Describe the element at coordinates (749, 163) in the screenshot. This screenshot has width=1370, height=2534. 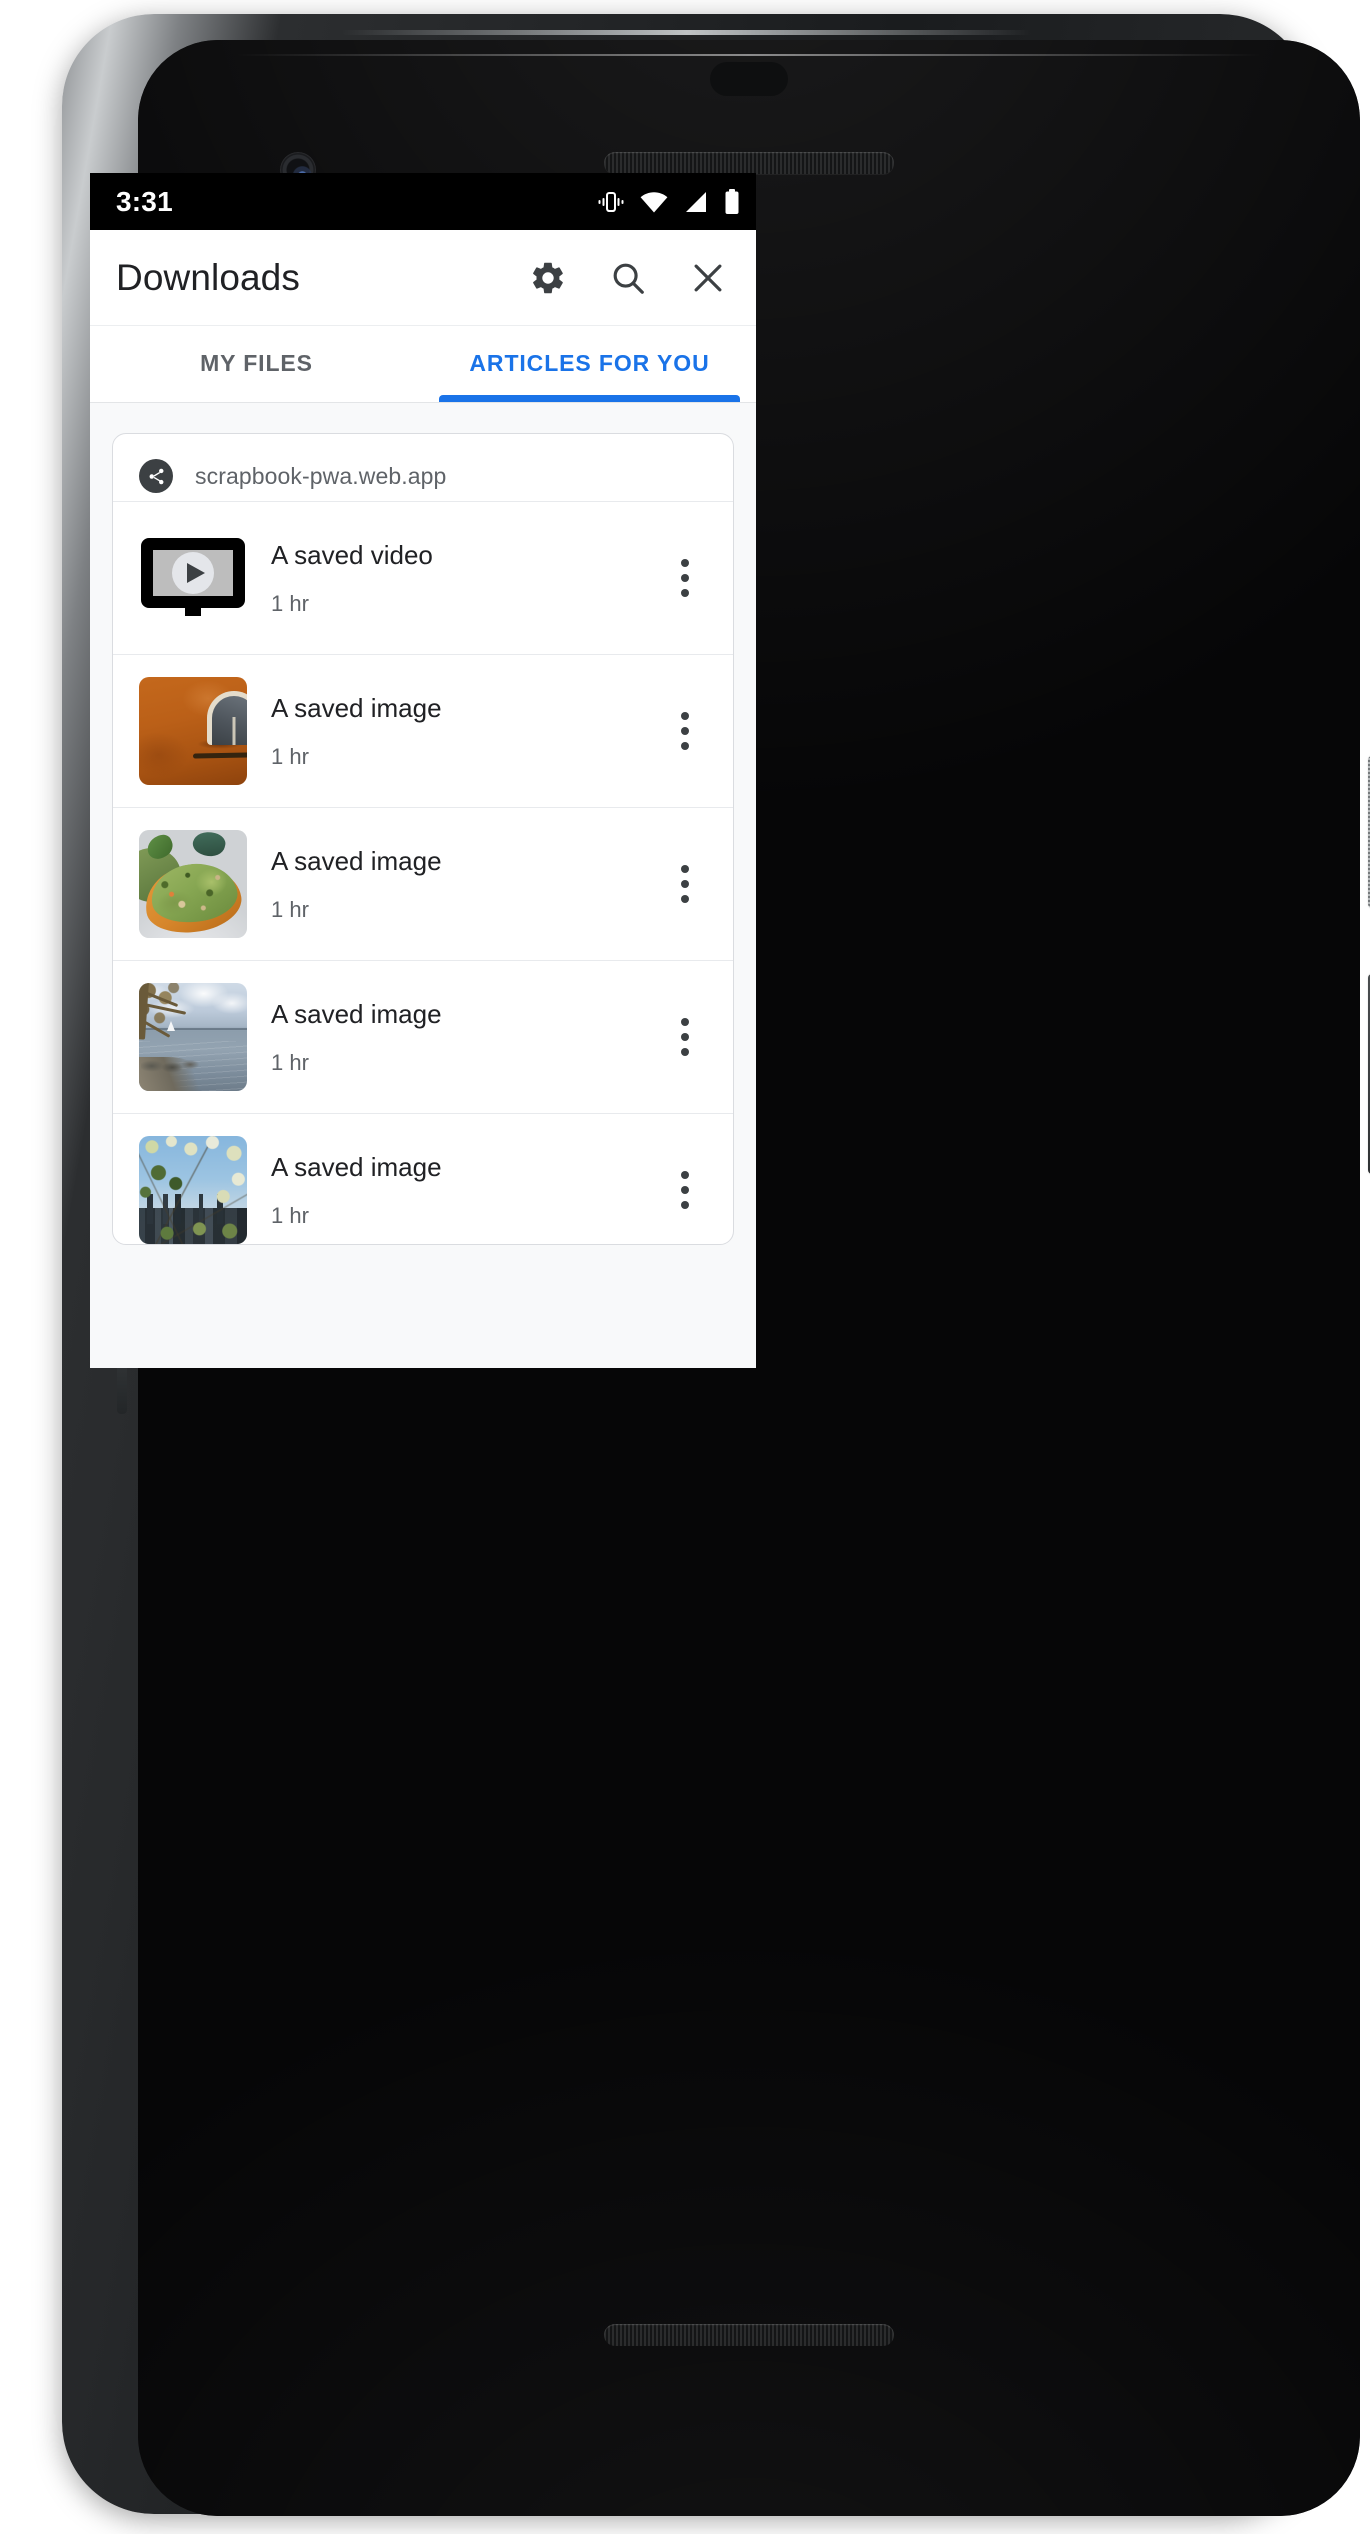
I see `earpiece-speaker-grille` at that location.